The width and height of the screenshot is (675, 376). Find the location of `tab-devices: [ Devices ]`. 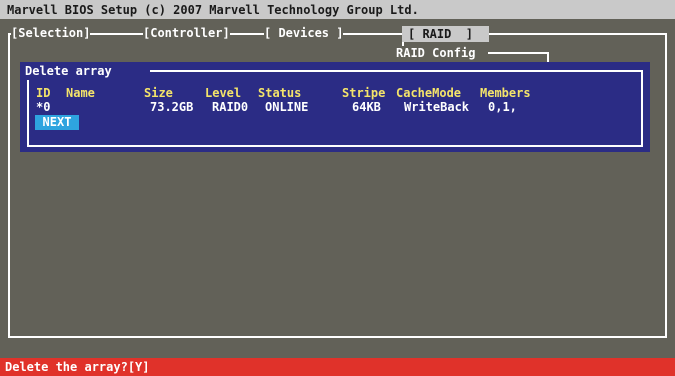

tab-devices: [ Devices ] is located at coordinates (304, 33).